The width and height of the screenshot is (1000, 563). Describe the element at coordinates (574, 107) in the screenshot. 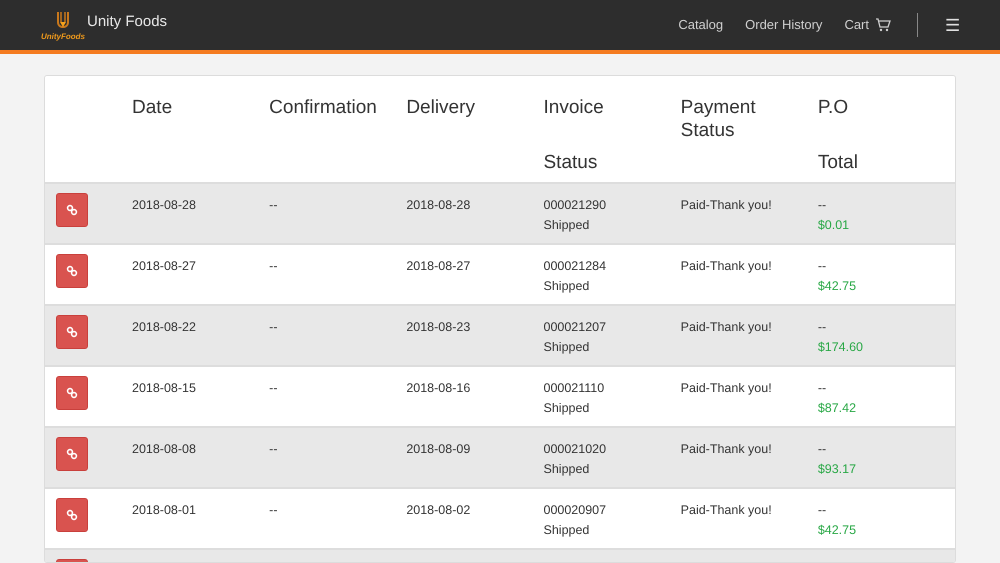

I see `column-header: Invoice` at that location.